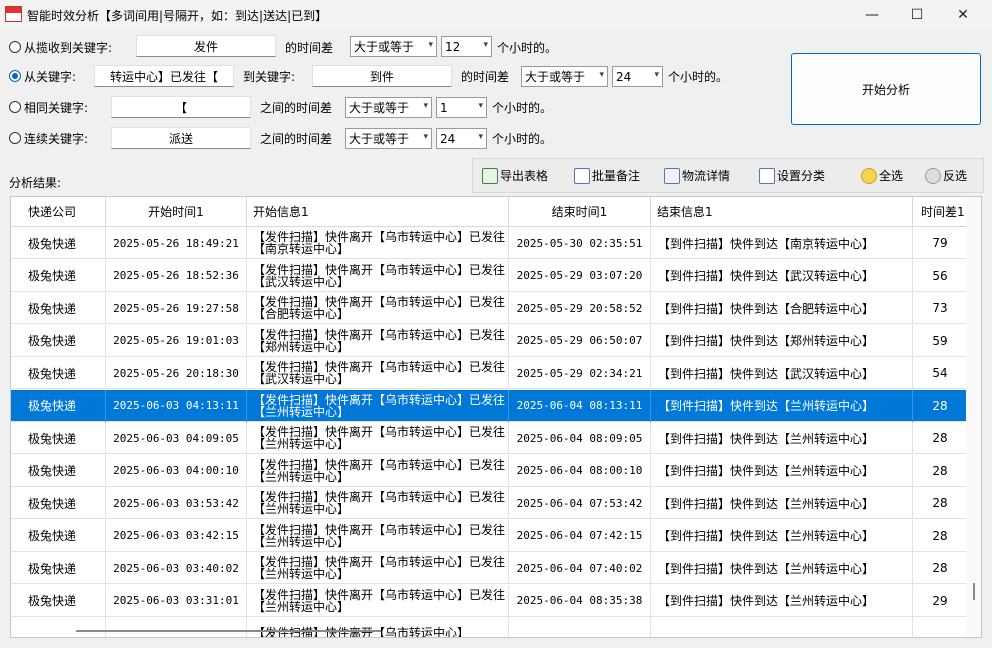 The width and height of the screenshot is (992, 648). What do you see at coordinates (872, 15) in the screenshot?
I see `minimize-button: —` at bounding box center [872, 15].